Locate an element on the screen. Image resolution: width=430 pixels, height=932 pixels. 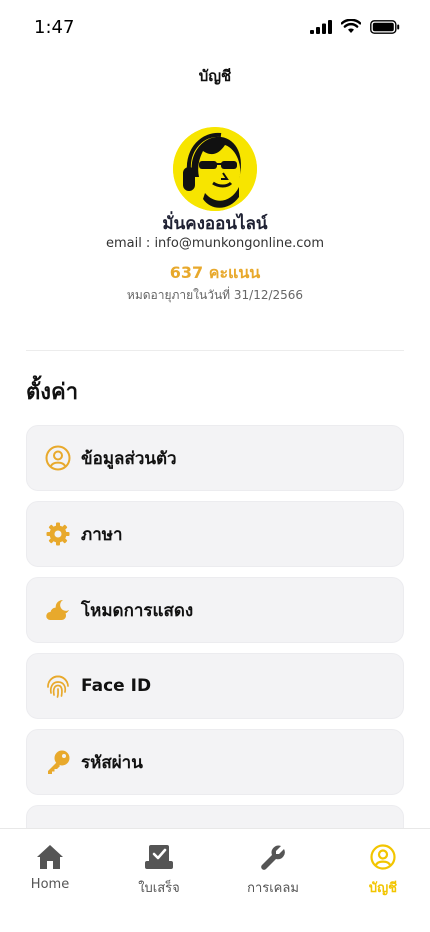
wifi-icon is located at coordinates (351, 26).